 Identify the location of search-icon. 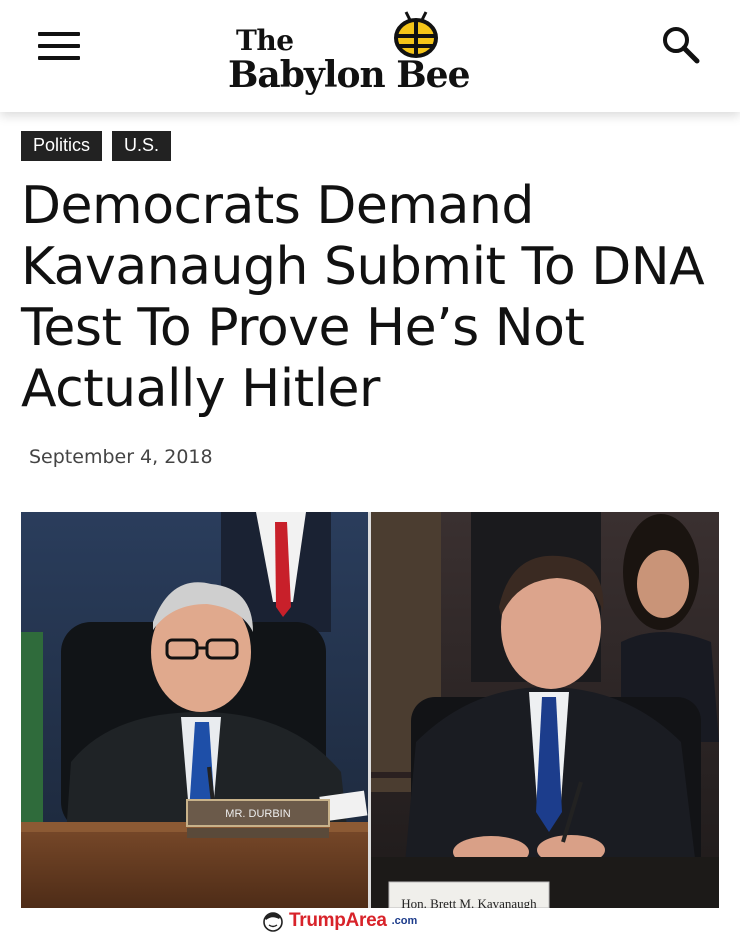
(681, 45).